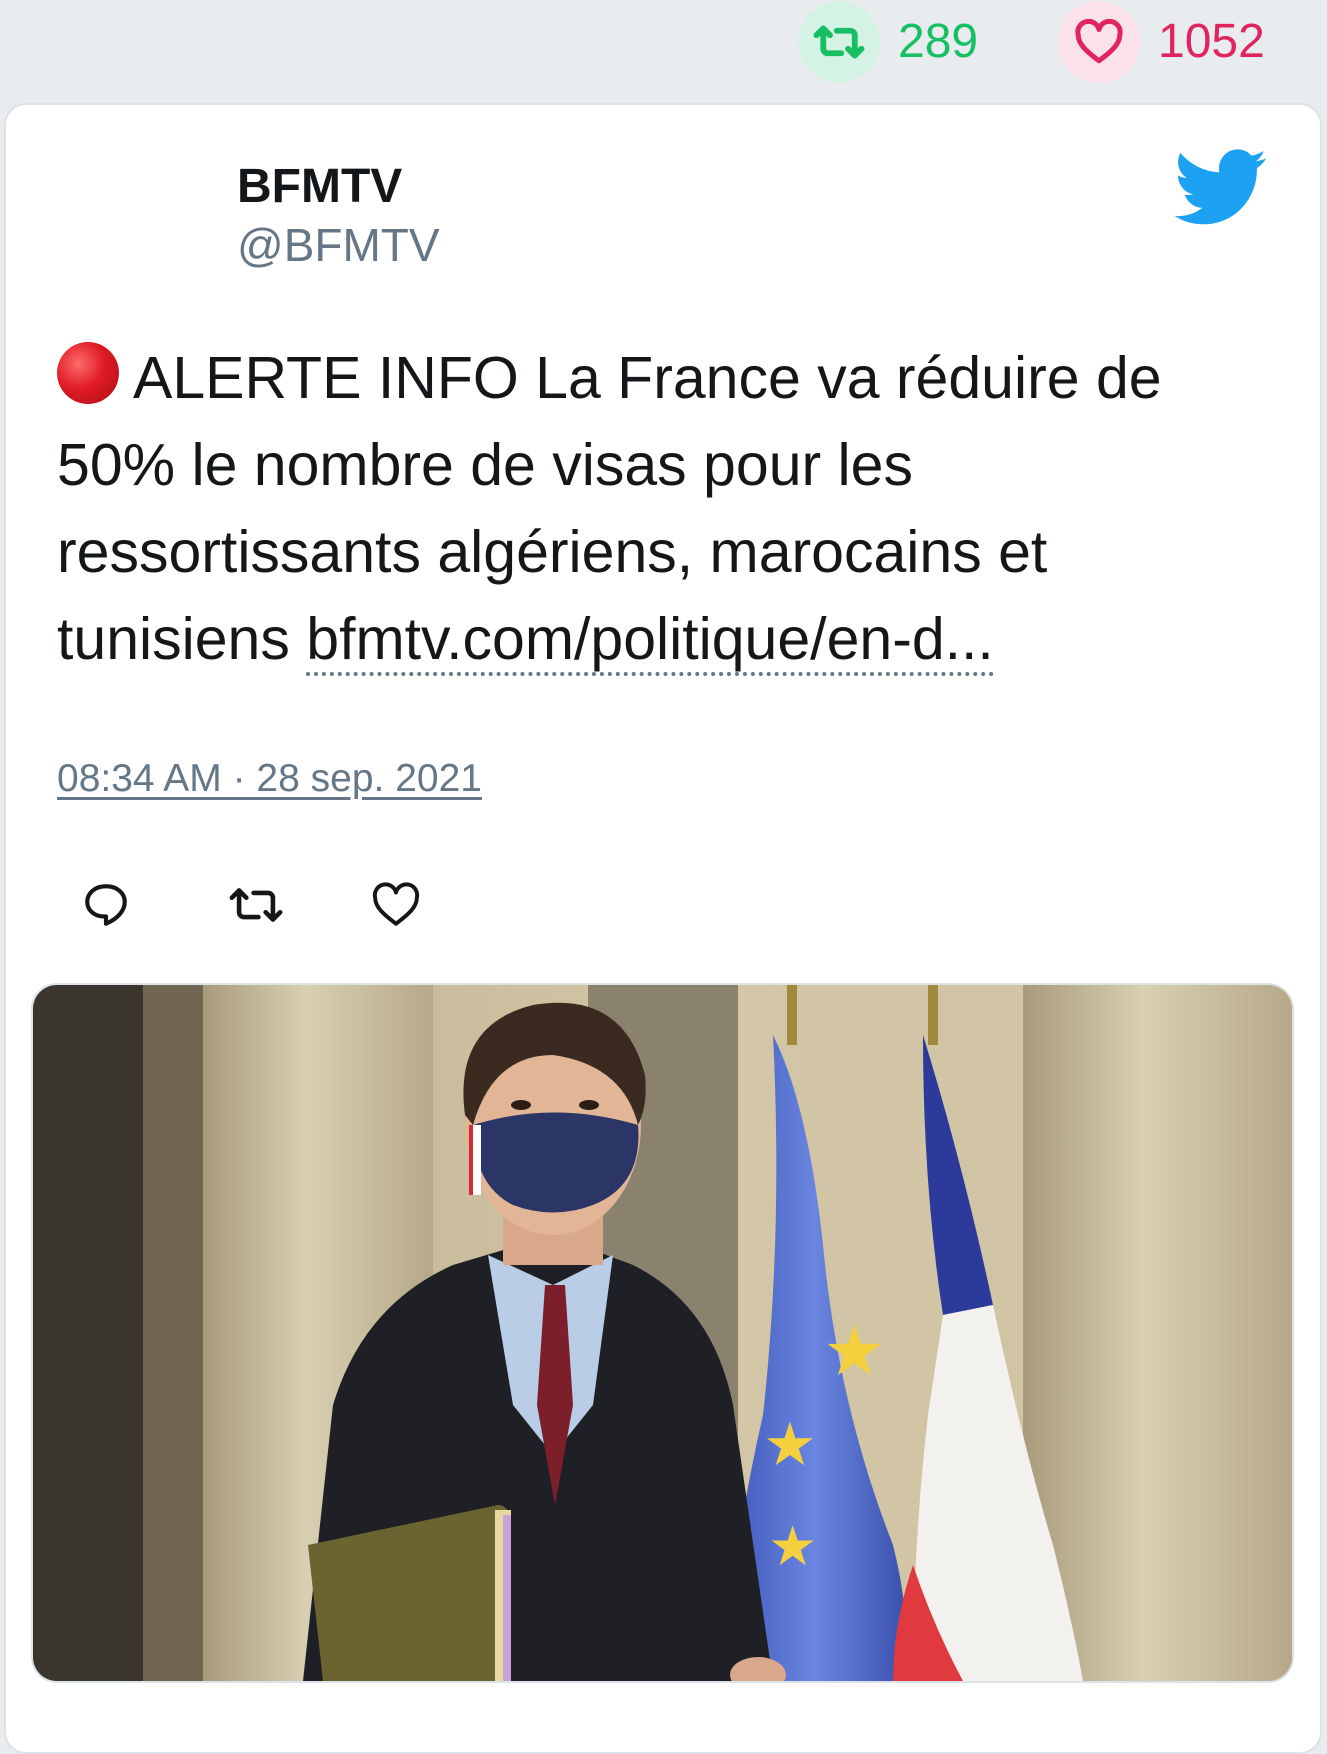 The width and height of the screenshot is (1327, 1754). I want to click on twitter-bird-icon, so click(1221, 188).